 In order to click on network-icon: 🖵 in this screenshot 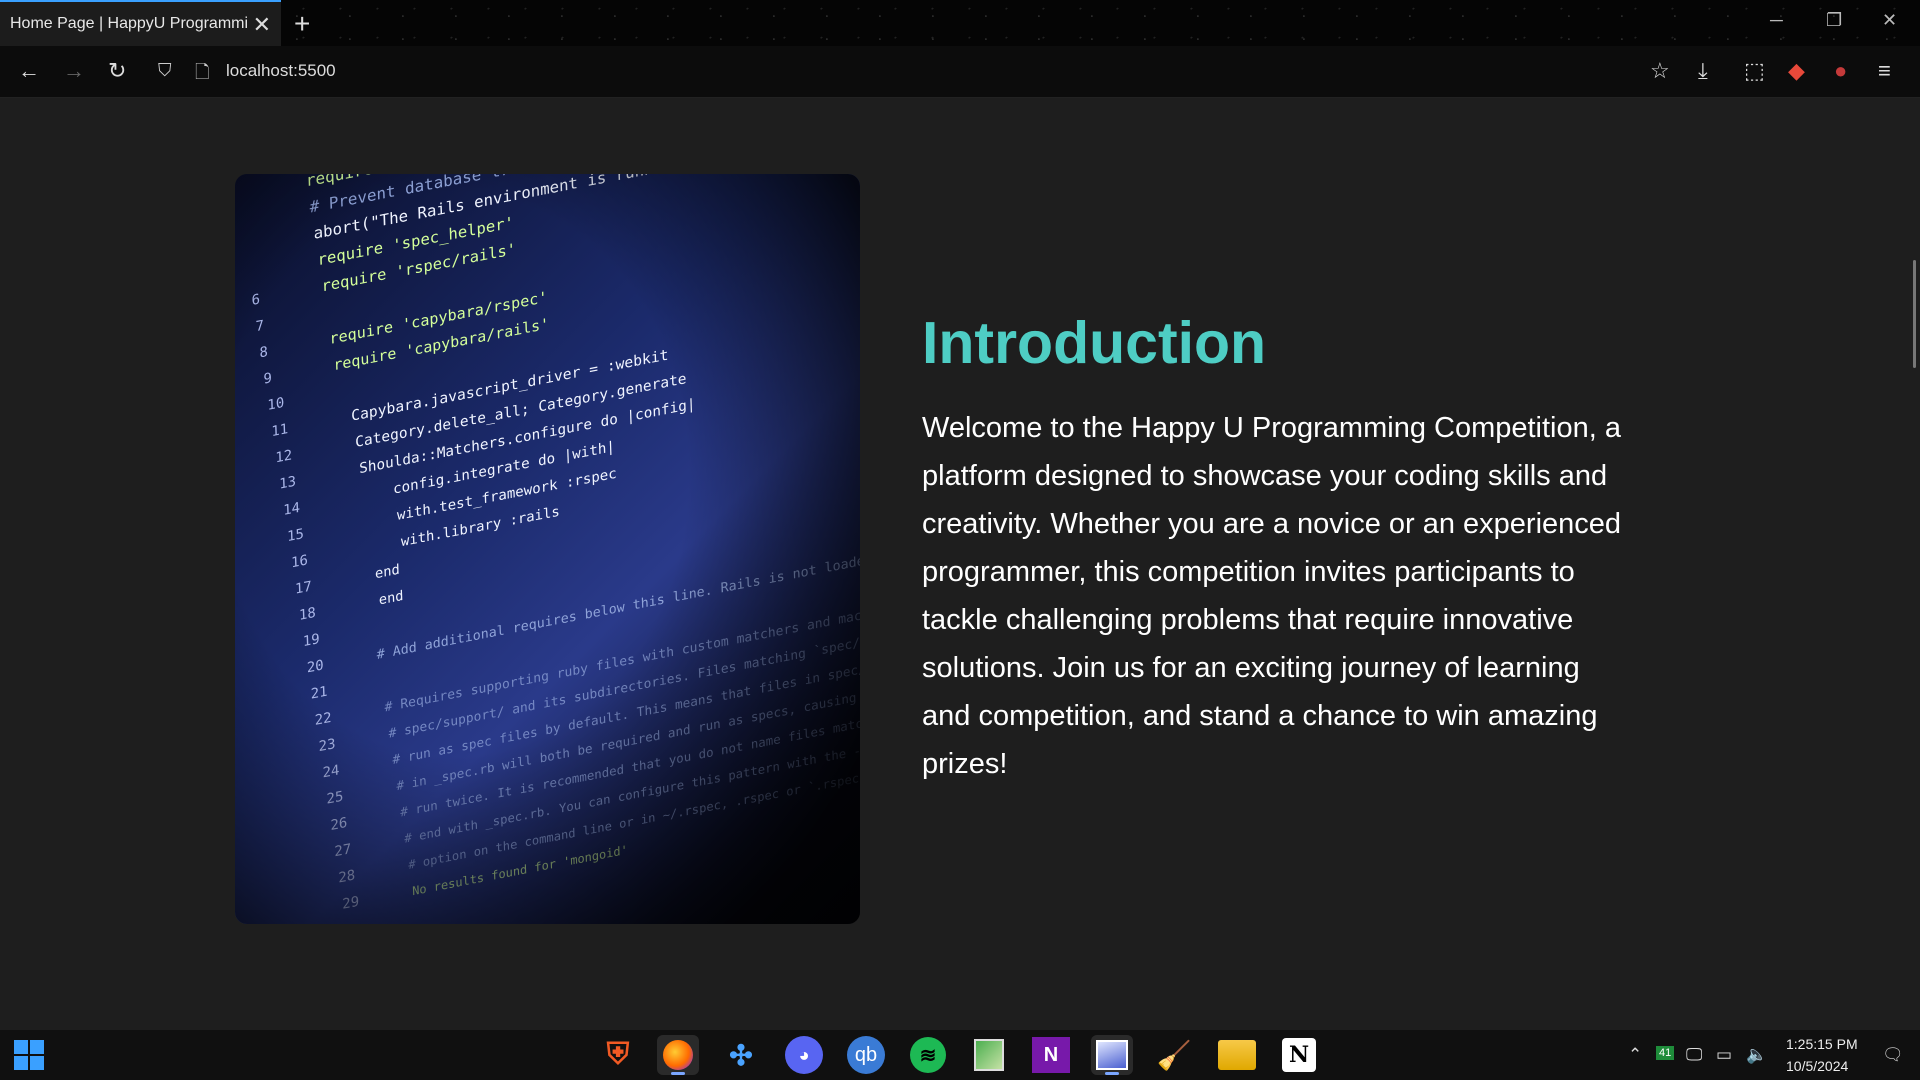, I will do `click(1694, 1055)`.